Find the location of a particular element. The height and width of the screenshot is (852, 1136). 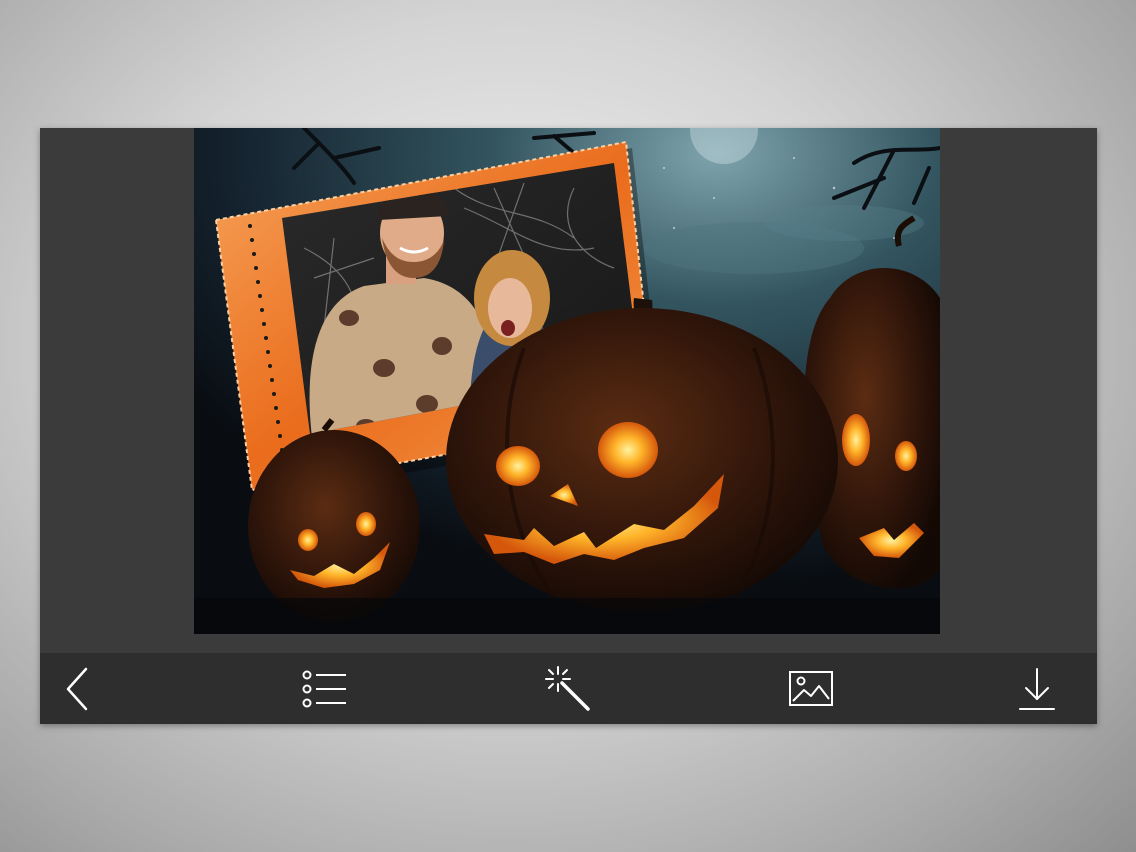

download-icon is located at coordinates (1037, 689).